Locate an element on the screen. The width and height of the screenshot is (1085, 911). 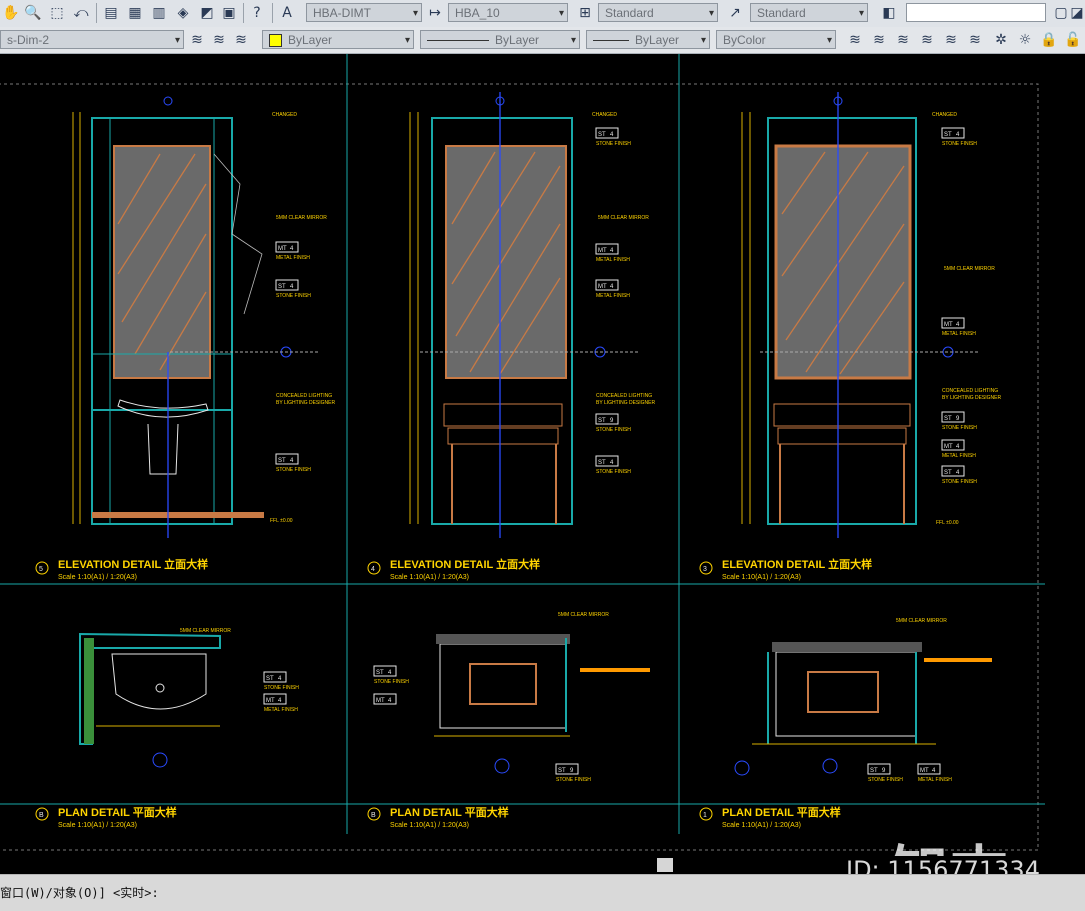
scrollbar-thumb is located at coordinates (665, 865).